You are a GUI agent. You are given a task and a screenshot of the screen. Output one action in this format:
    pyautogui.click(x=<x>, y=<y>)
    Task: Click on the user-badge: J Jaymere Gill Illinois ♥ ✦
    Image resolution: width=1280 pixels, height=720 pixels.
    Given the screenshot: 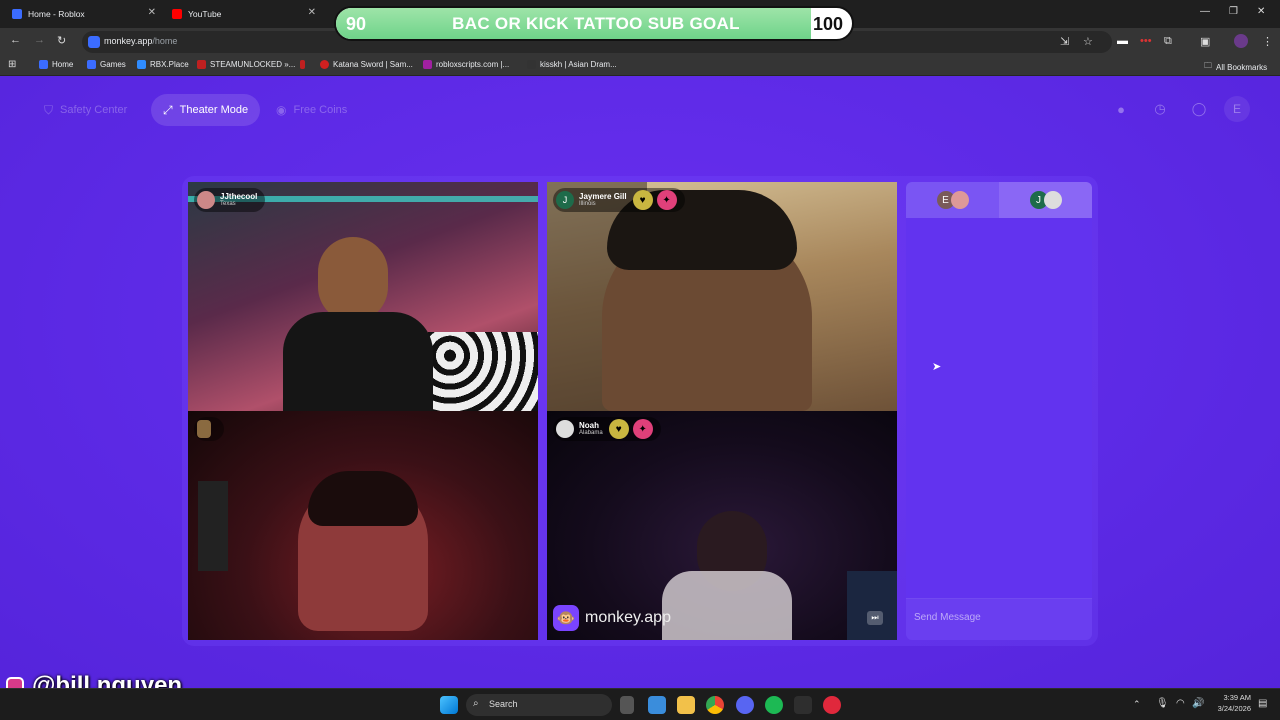 What is the action you would take?
    pyautogui.click(x=619, y=200)
    